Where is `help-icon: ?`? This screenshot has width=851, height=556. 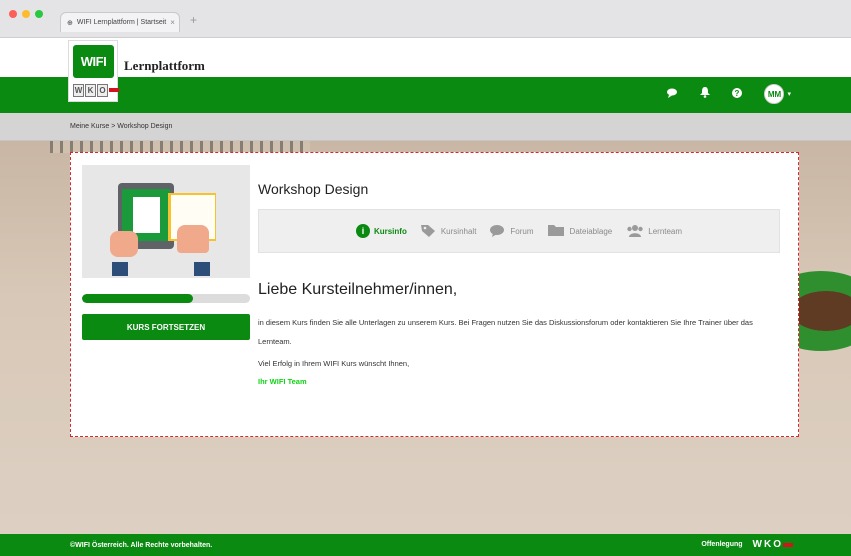
help-icon: ? is located at coordinates (737, 94).